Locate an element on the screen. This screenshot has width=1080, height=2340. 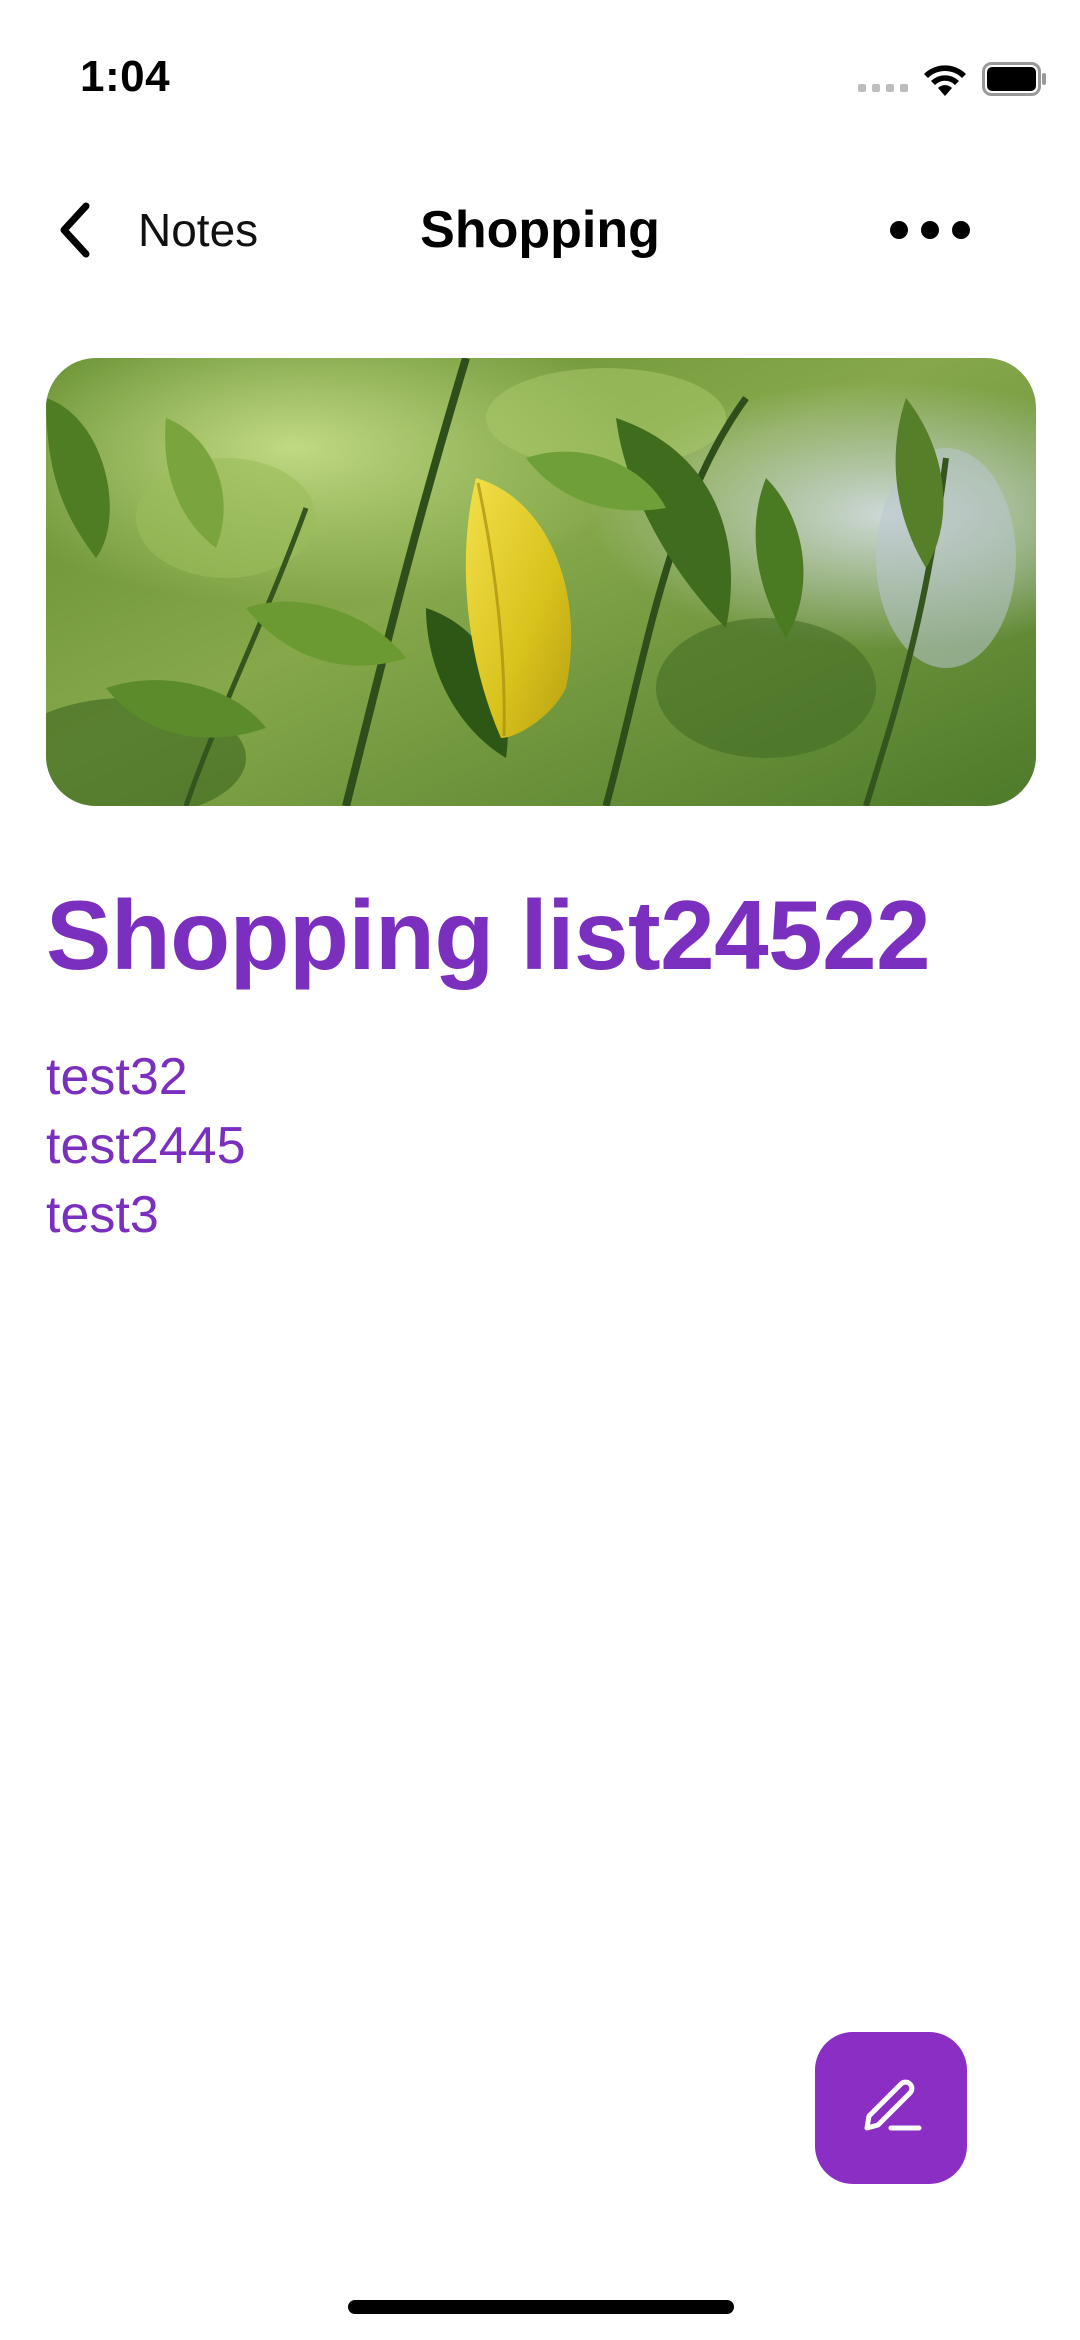
note-title: Shopping list24522 is located at coordinates (546, 935).